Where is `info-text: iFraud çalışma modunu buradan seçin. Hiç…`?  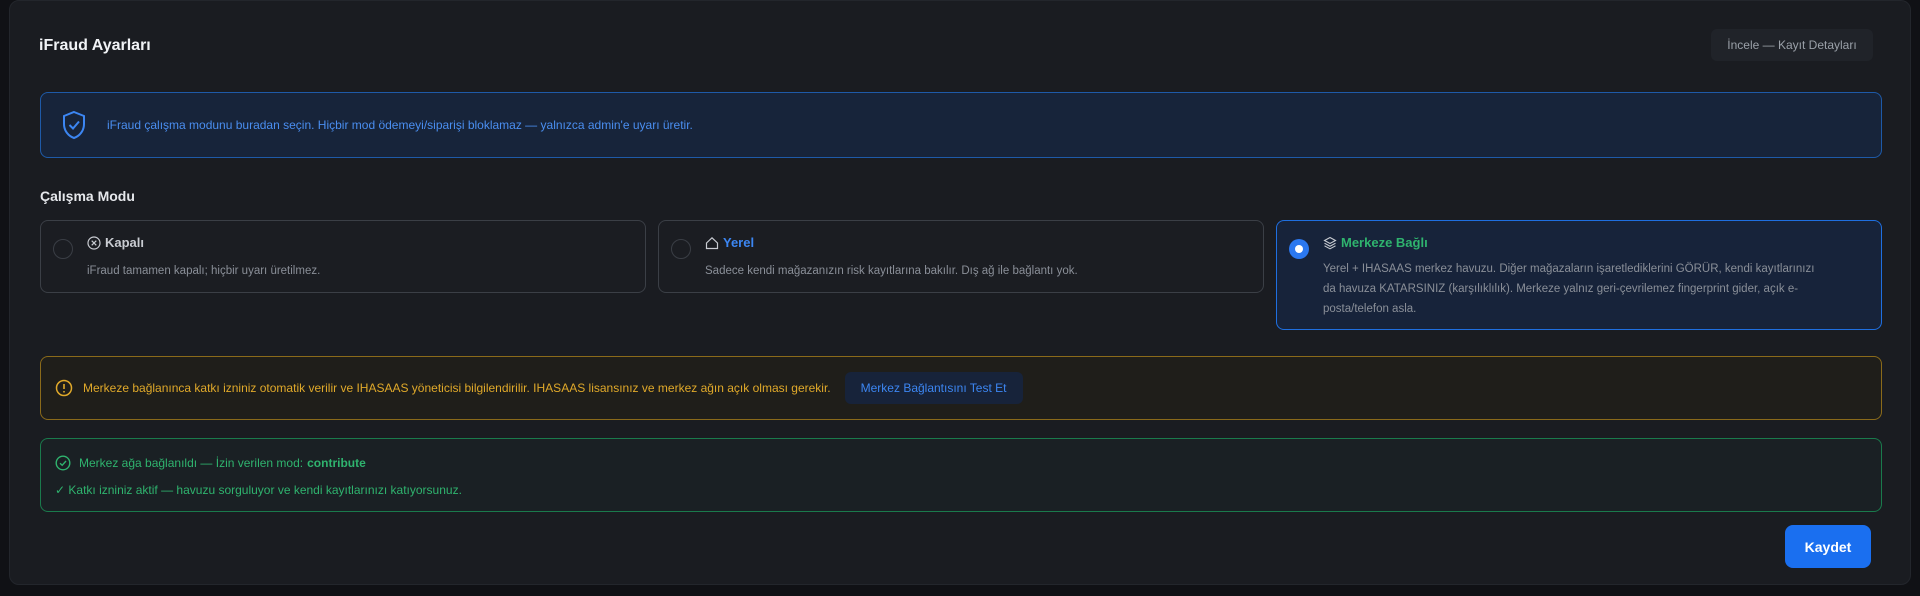 info-text: iFraud çalışma modunu buradan seçin. Hiç… is located at coordinates (400, 125).